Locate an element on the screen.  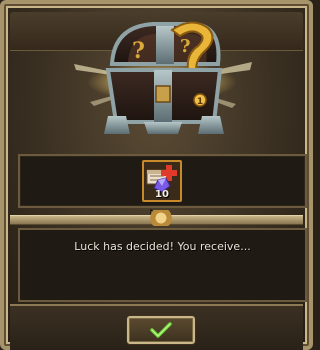
reward-items-panel: 10 is located at coordinates (162, 181).